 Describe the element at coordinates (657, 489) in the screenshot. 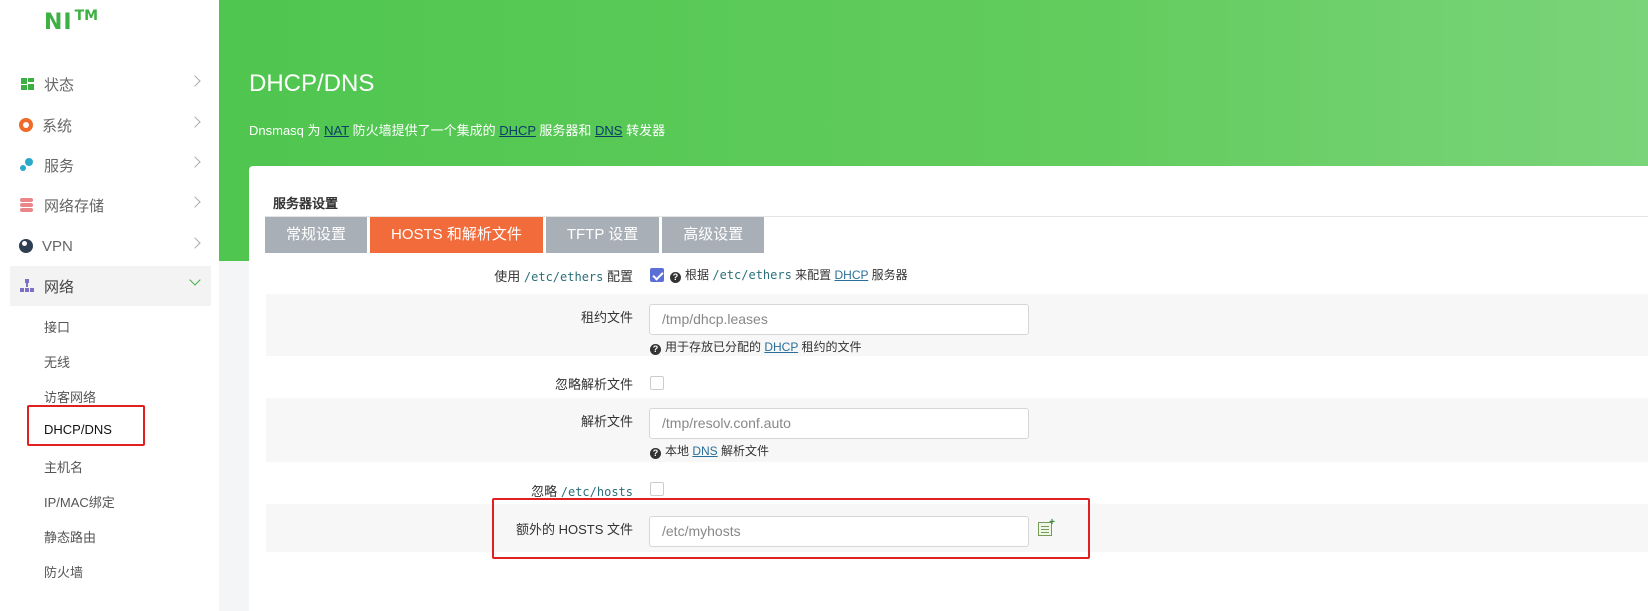

I see `nohosts-checkbox` at that location.